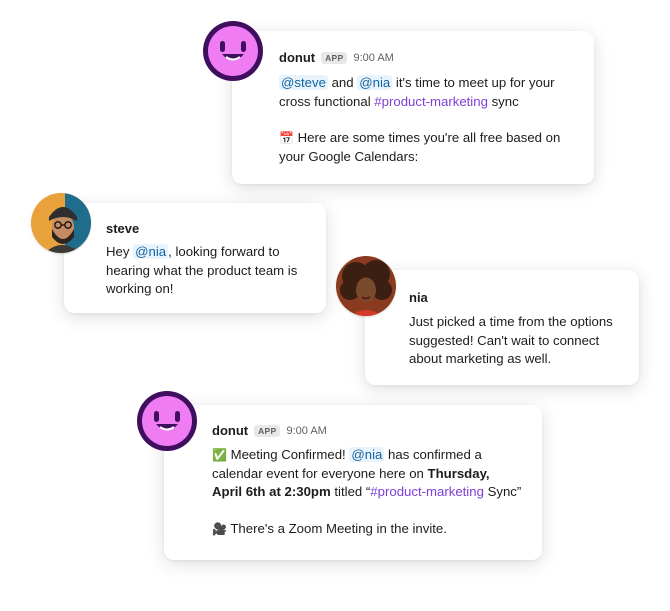 The image size is (670, 611). Describe the element at coordinates (206, 228) in the screenshot. I see `message-header: steve` at that location.